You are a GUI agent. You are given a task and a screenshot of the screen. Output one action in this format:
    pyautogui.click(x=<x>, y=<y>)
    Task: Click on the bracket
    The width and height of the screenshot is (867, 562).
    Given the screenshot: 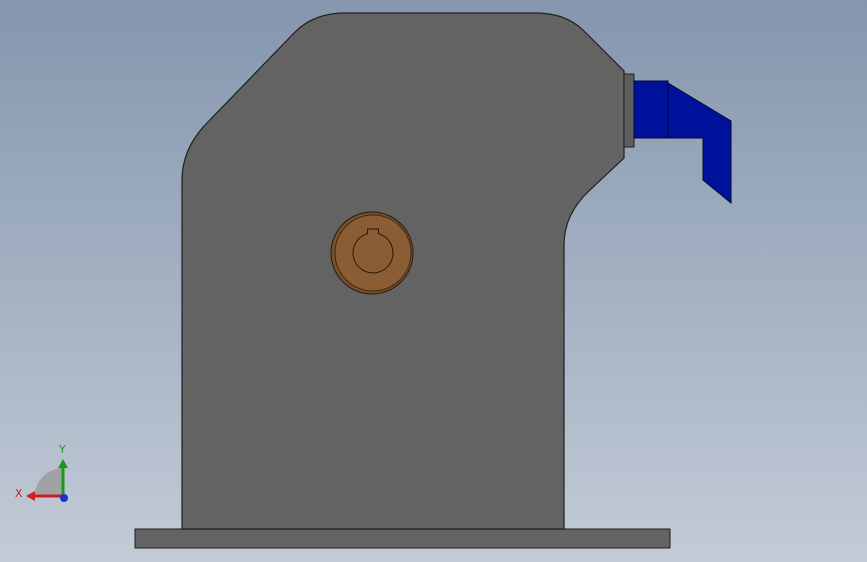 What is the action you would take?
    pyautogui.click(x=682, y=142)
    